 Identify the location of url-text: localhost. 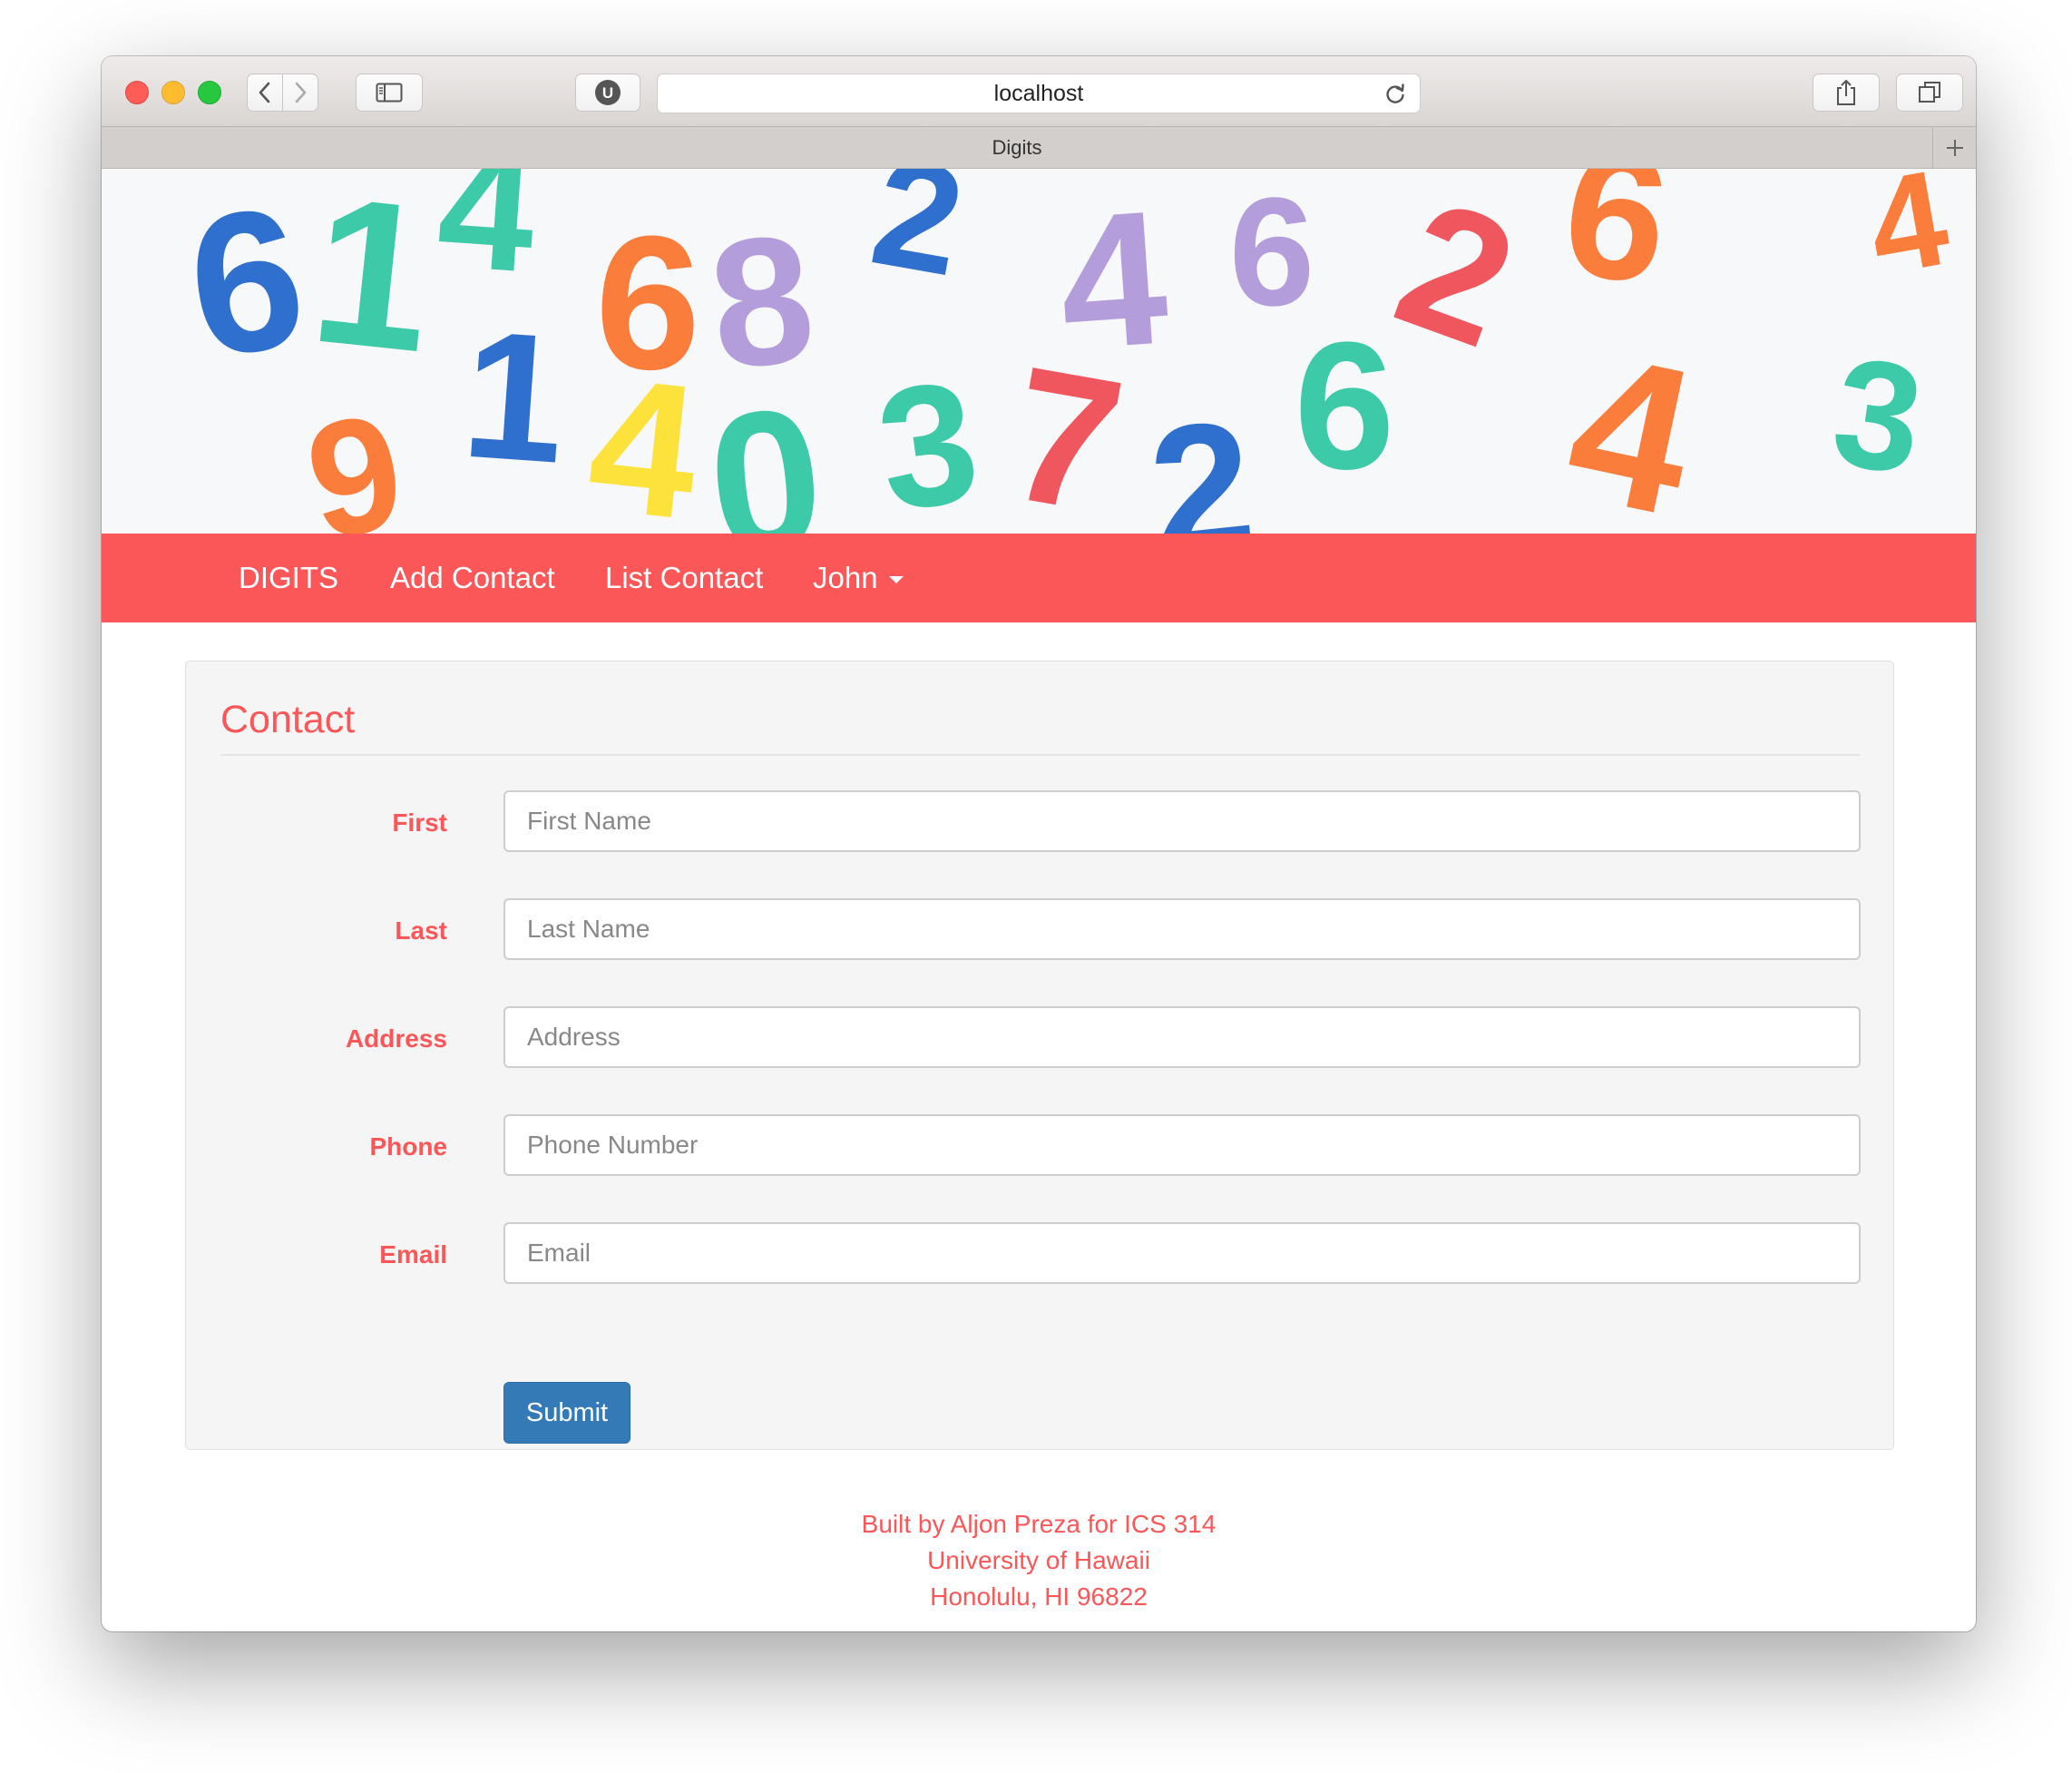
(1038, 93).